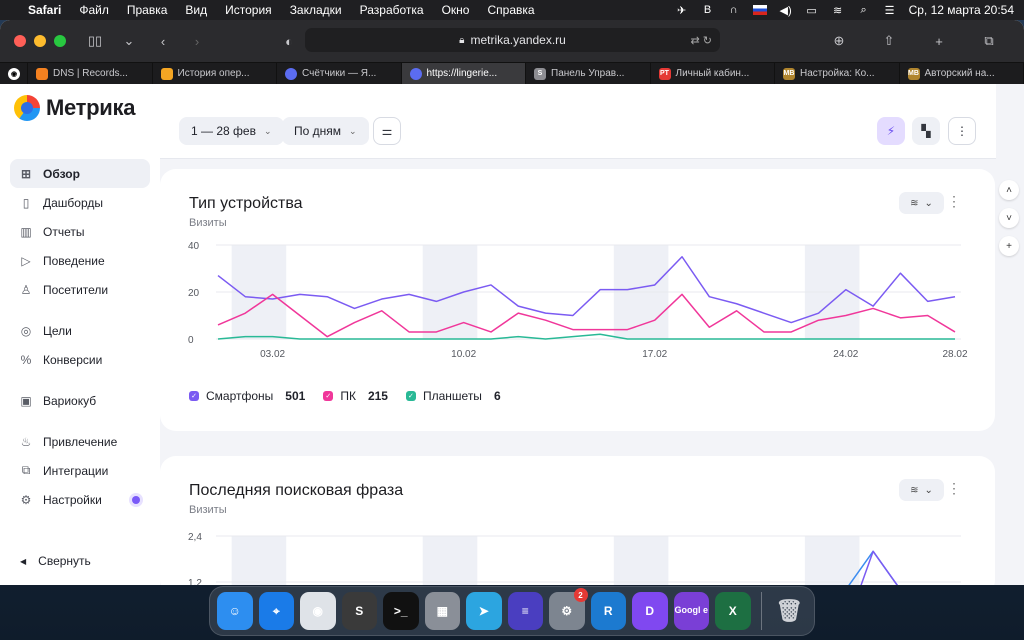 This screenshot has height=640, width=1024. I want to click on lock-icon: 🔒︎, so click(462, 40).